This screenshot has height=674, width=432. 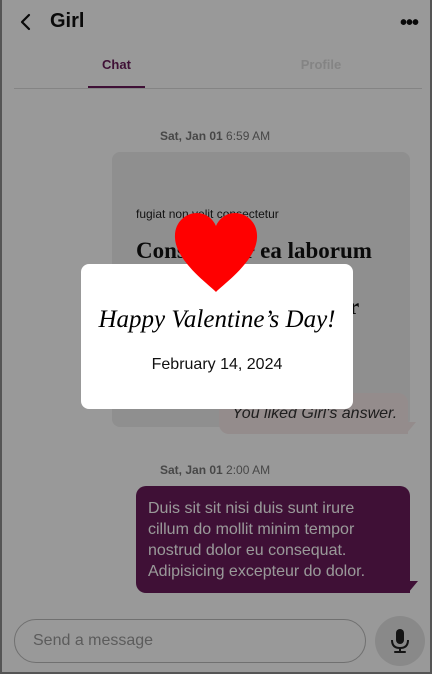 What do you see at coordinates (216, 252) in the screenshot?
I see `heart-icon` at bounding box center [216, 252].